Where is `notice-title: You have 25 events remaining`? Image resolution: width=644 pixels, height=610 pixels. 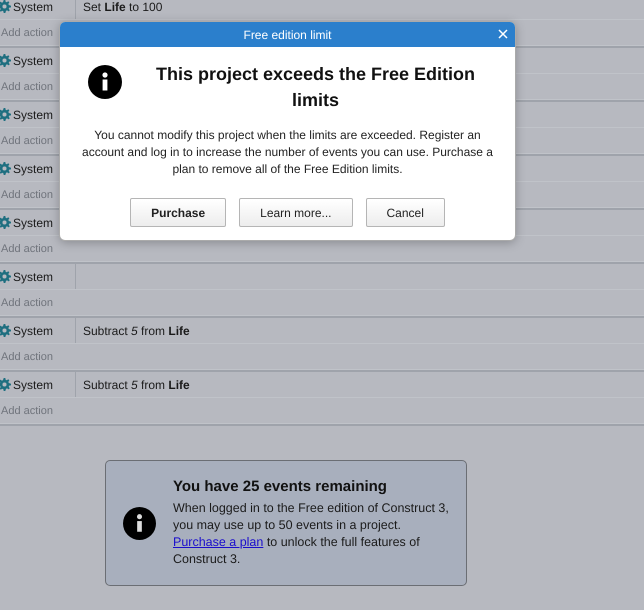 notice-title: You have 25 events remaining is located at coordinates (280, 486).